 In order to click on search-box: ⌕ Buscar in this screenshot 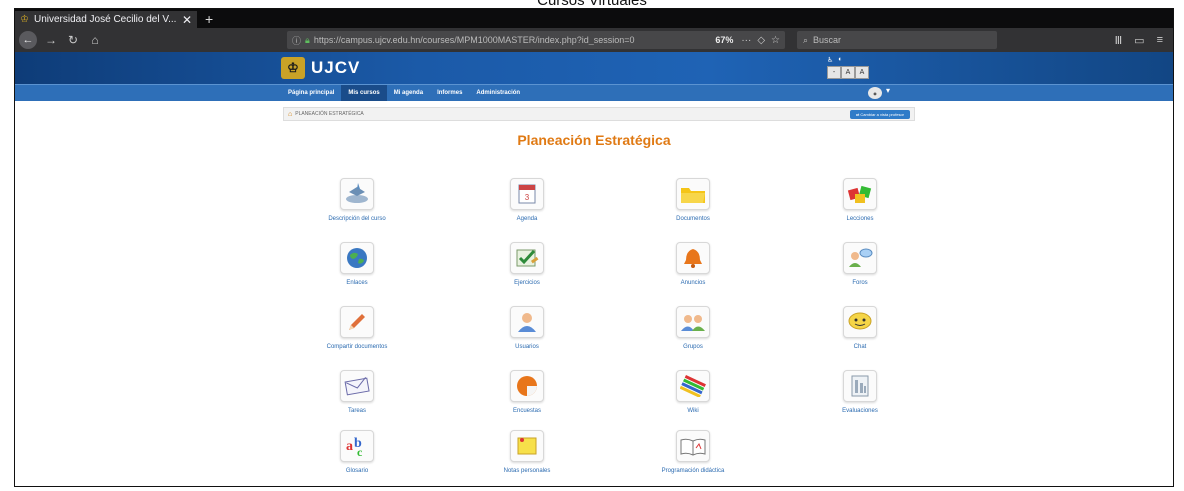, I will do `click(897, 40)`.